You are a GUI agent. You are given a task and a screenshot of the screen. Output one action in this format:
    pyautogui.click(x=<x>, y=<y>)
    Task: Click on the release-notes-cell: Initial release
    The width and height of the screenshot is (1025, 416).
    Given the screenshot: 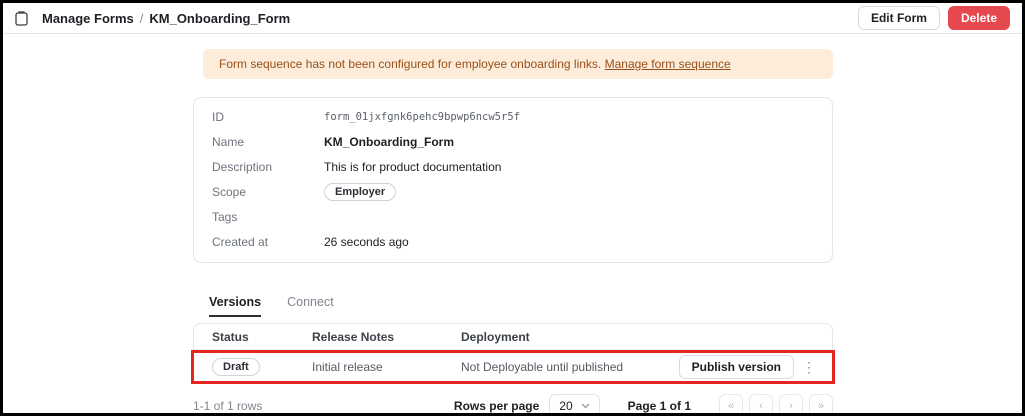 What is the action you would take?
    pyautogui.click(x=347, y=367)
    